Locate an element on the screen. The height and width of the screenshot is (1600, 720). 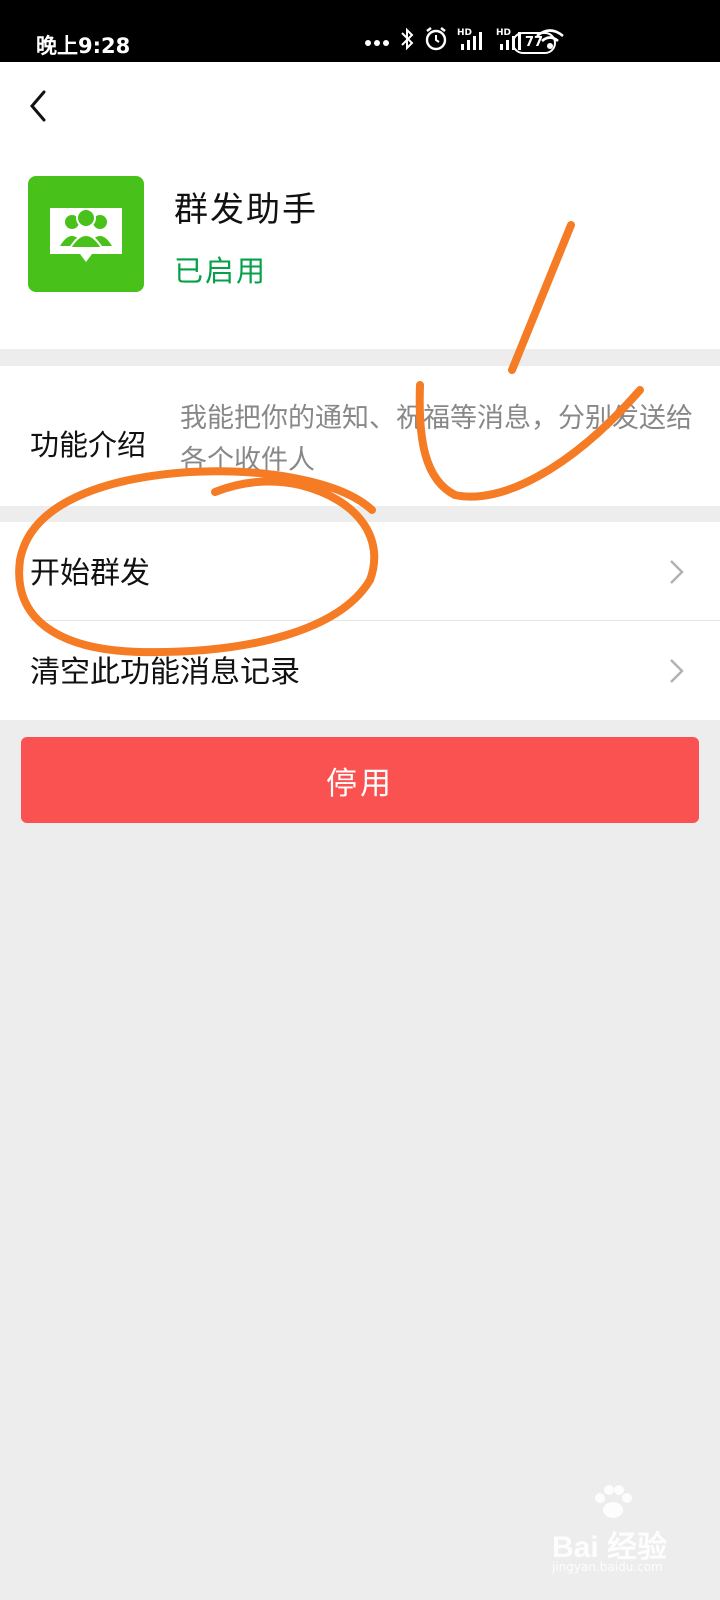
bluetooth-icon is located at coordinates (407, 41).